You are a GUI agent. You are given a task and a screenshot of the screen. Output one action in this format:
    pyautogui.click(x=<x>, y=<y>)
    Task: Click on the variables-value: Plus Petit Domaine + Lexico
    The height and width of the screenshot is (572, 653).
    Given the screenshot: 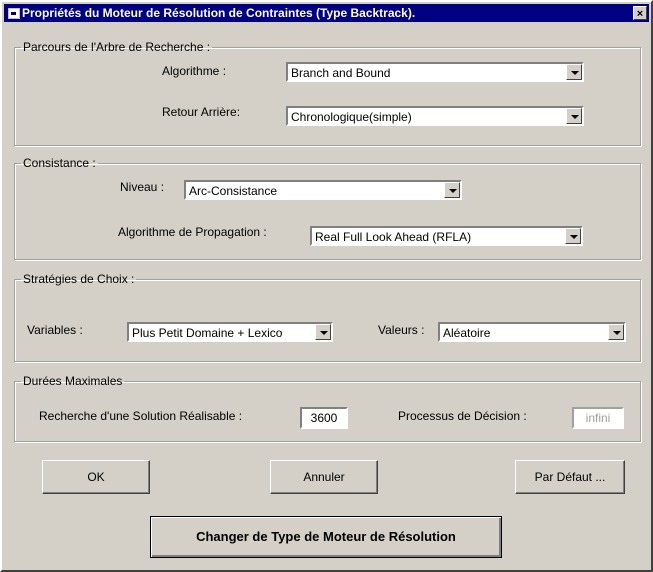 What is the action you would take?
    pyautogui.click(x=207, y=333)
    